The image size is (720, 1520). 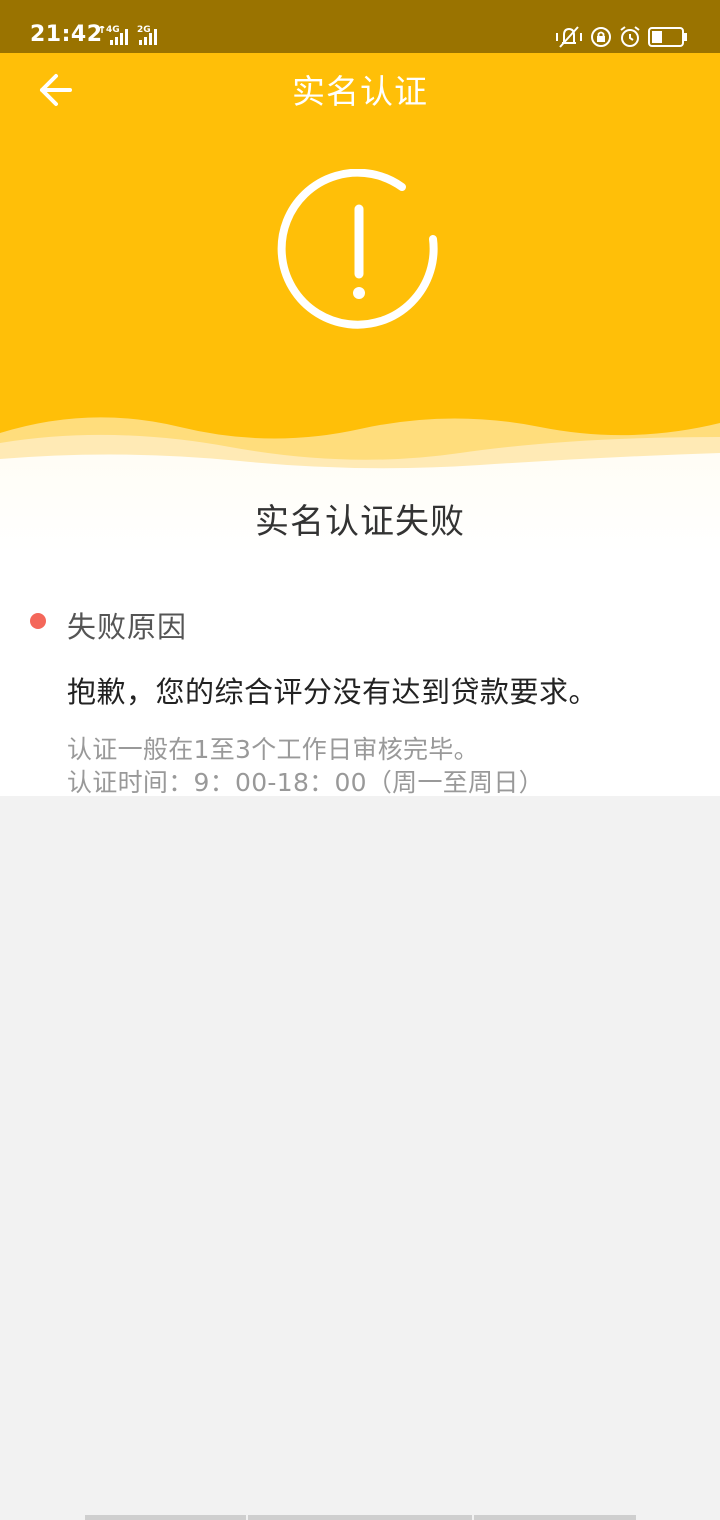 What do you see at coordinates (38, 621) in the screenshot?
I see `reason-bullet-dot` at bounding box center [38, 621].